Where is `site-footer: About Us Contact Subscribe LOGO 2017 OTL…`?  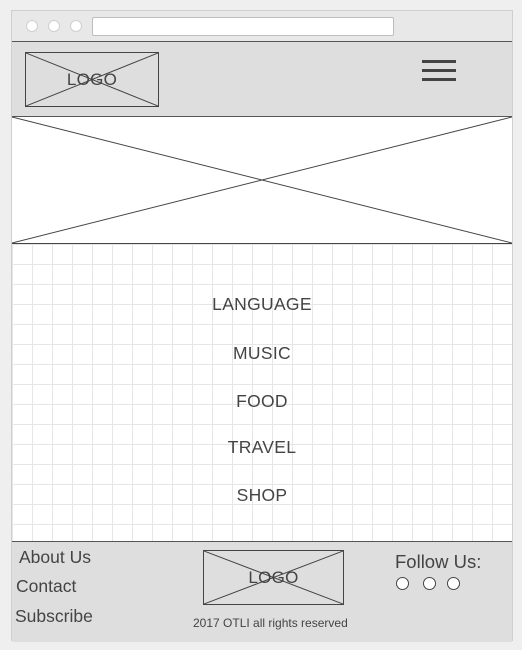 site-footer: About Us Contact Subscribe LOGO 2017 OTL… is located at coordinates (262, 591).